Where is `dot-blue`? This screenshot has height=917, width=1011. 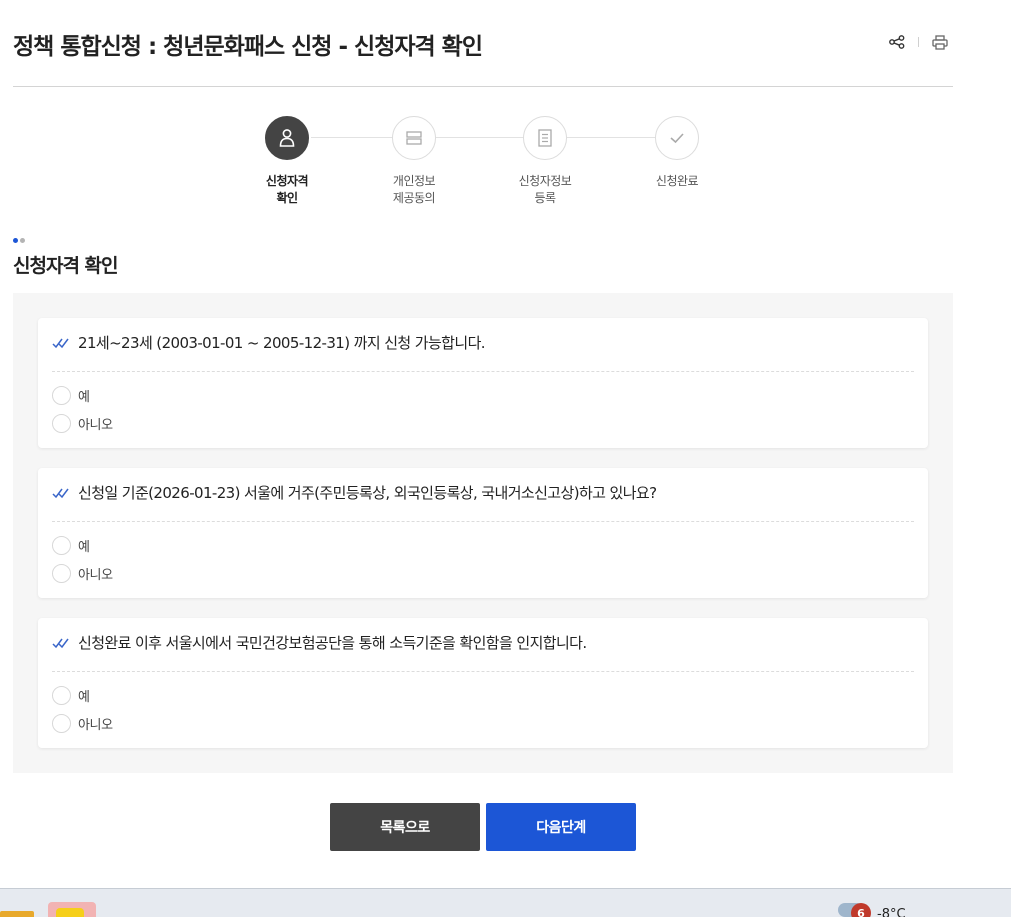 dot-blue is located at coordinates (15, 240).